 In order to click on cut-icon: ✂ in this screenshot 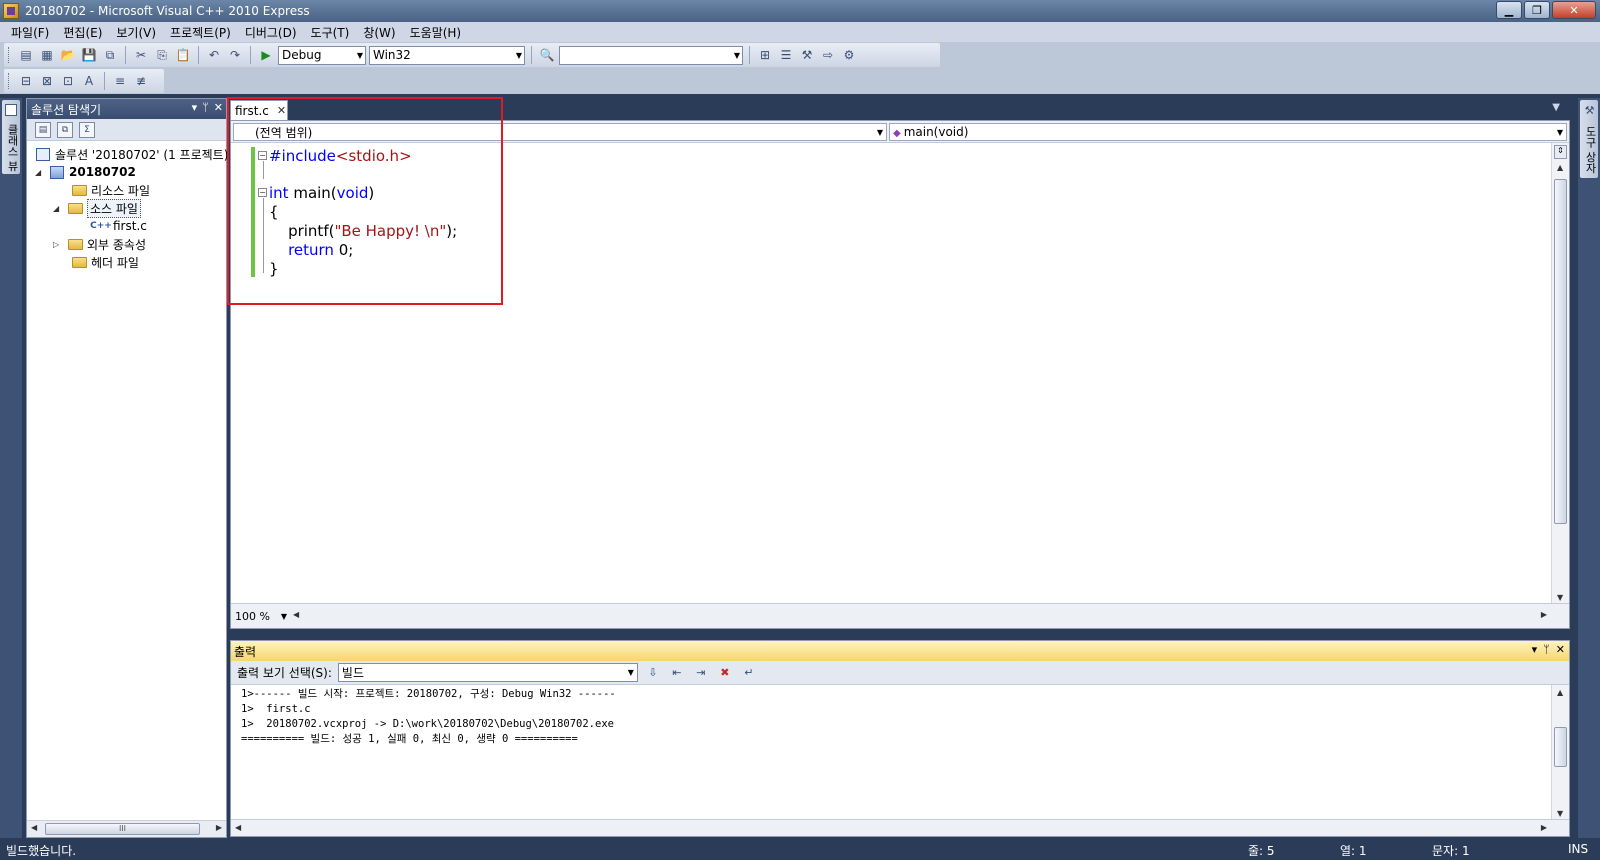, I will do `click(141, 55)`.